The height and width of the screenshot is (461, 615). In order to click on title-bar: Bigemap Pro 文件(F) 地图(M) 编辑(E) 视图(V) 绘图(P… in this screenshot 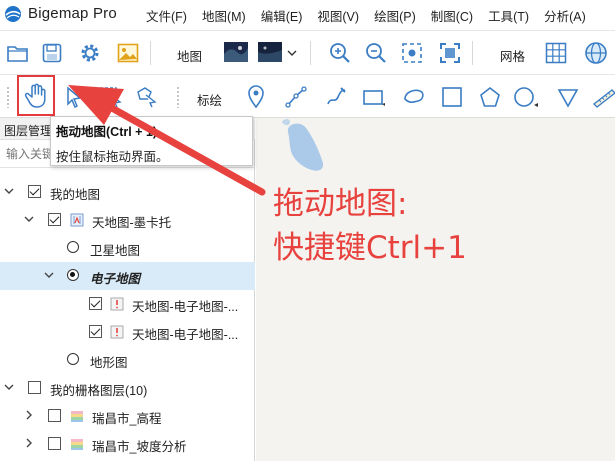, I will do `click(307, 14)`.